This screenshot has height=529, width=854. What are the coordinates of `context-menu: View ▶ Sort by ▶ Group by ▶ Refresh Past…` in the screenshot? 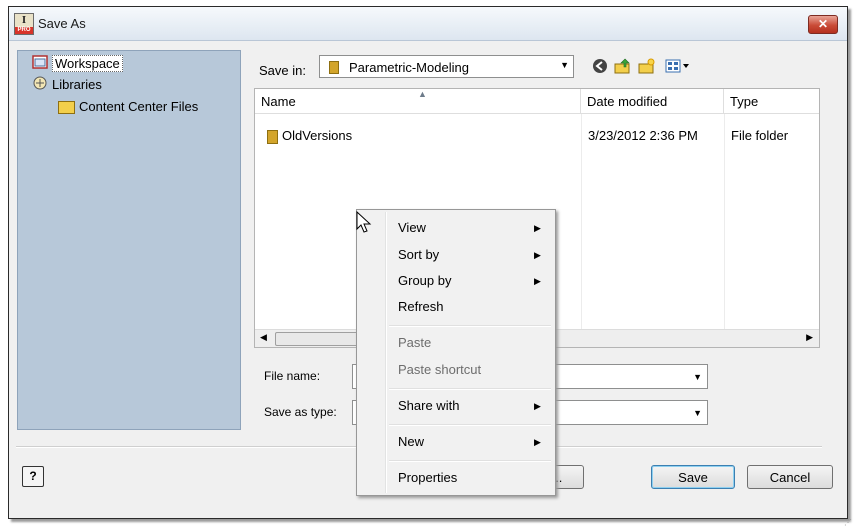 It's located at (456, 352).